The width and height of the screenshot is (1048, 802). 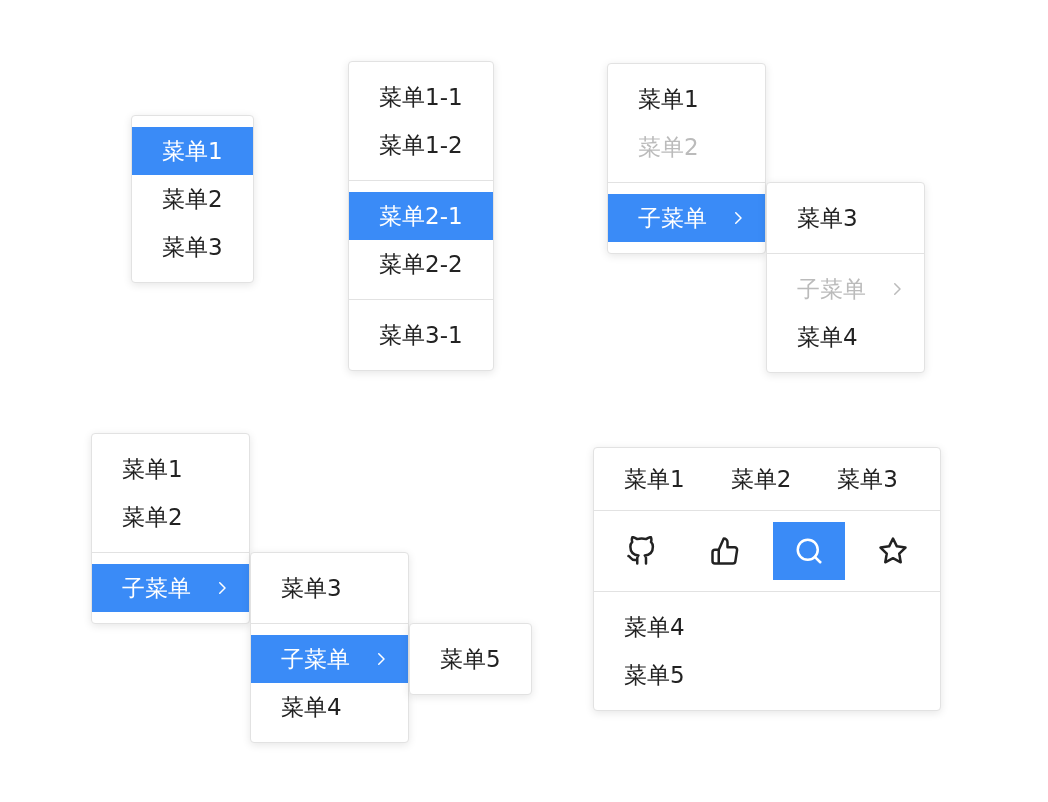 What do you see at coordinates (867, 479) in the screenshot?
I see `menu-tab: 菜单3` at bounding box center [867, 479].